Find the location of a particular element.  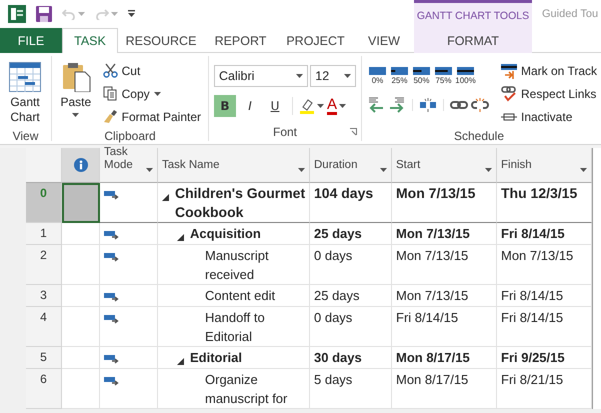

task-name-cell: Manuscript received is located at coordinates (234, 265).